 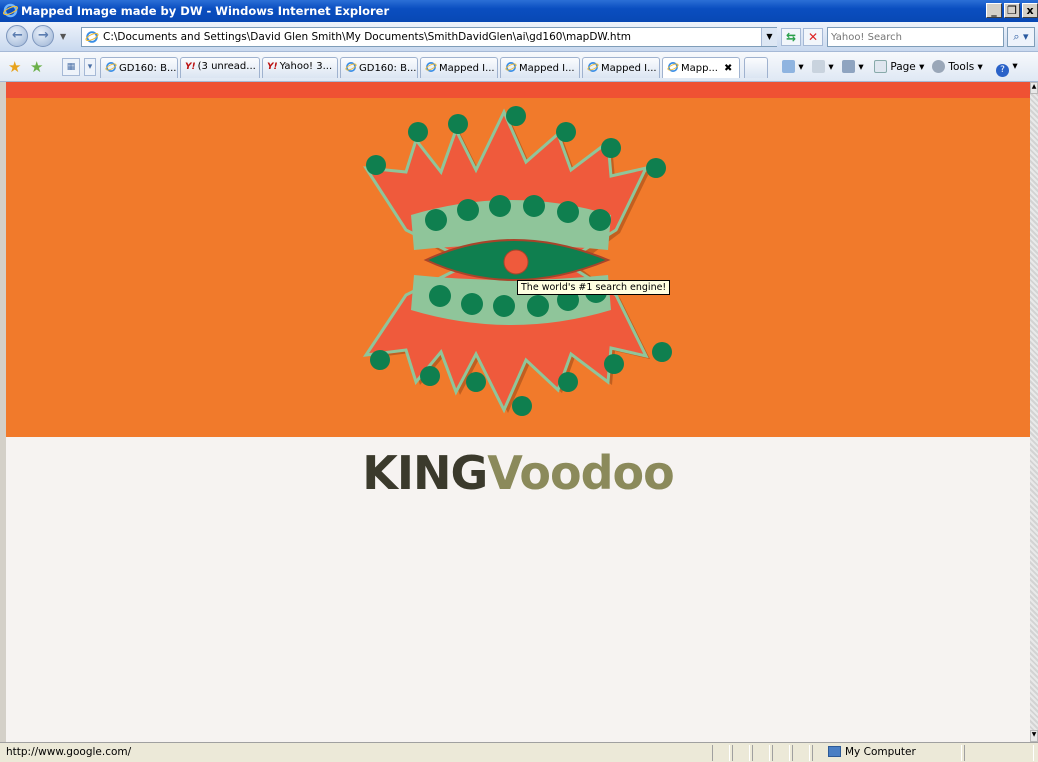 I want to click on browser-tab-active: Mapp... ✖, so click(x=701, y=67).